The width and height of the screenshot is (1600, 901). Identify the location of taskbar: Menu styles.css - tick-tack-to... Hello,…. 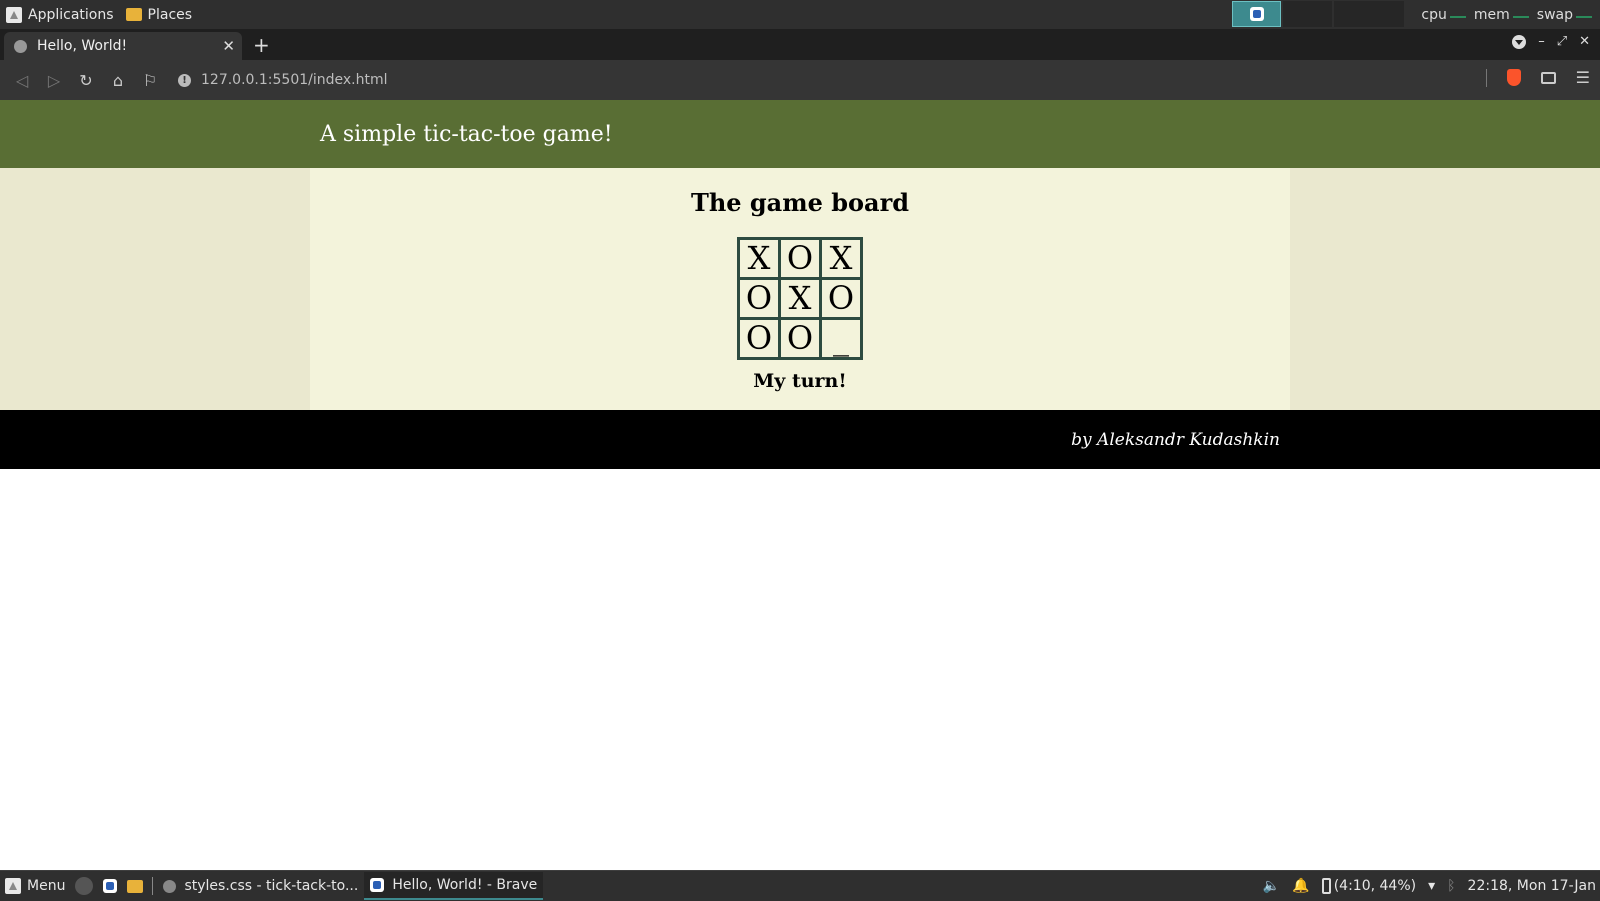
(800, 885).